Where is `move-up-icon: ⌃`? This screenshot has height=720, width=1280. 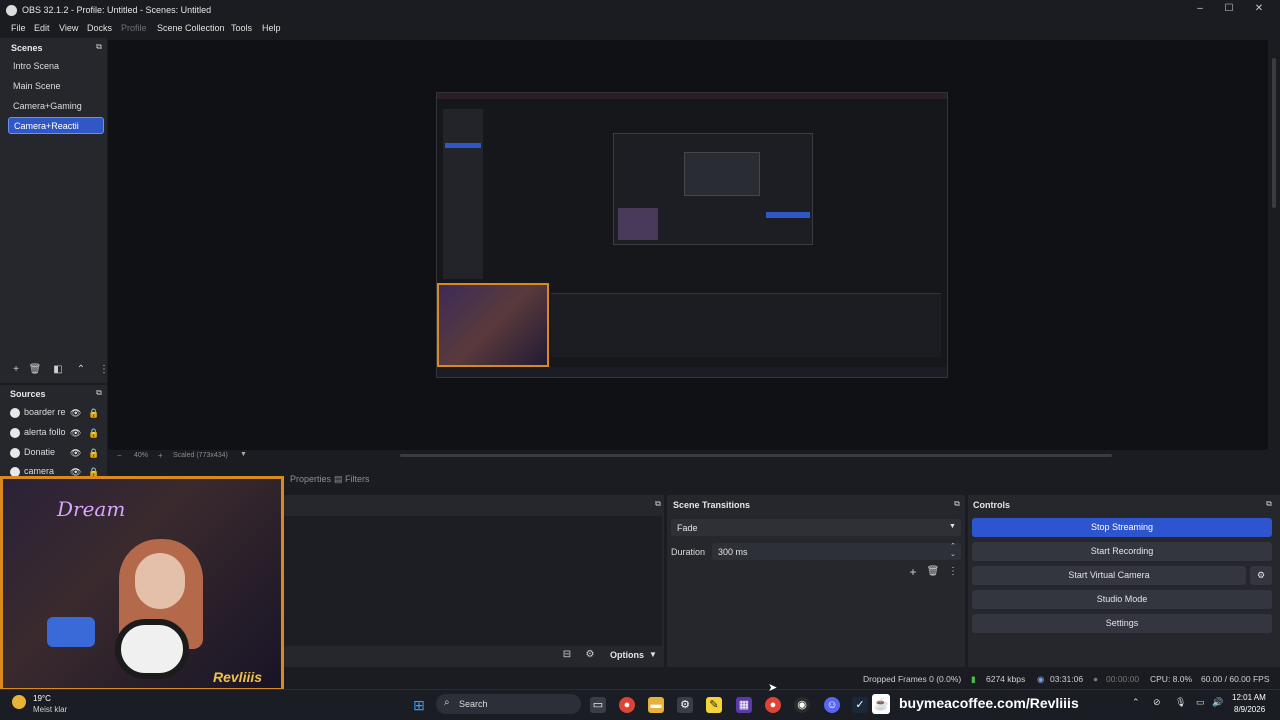
move-up-icon: ⌃ is located at coordinates (81, 369).